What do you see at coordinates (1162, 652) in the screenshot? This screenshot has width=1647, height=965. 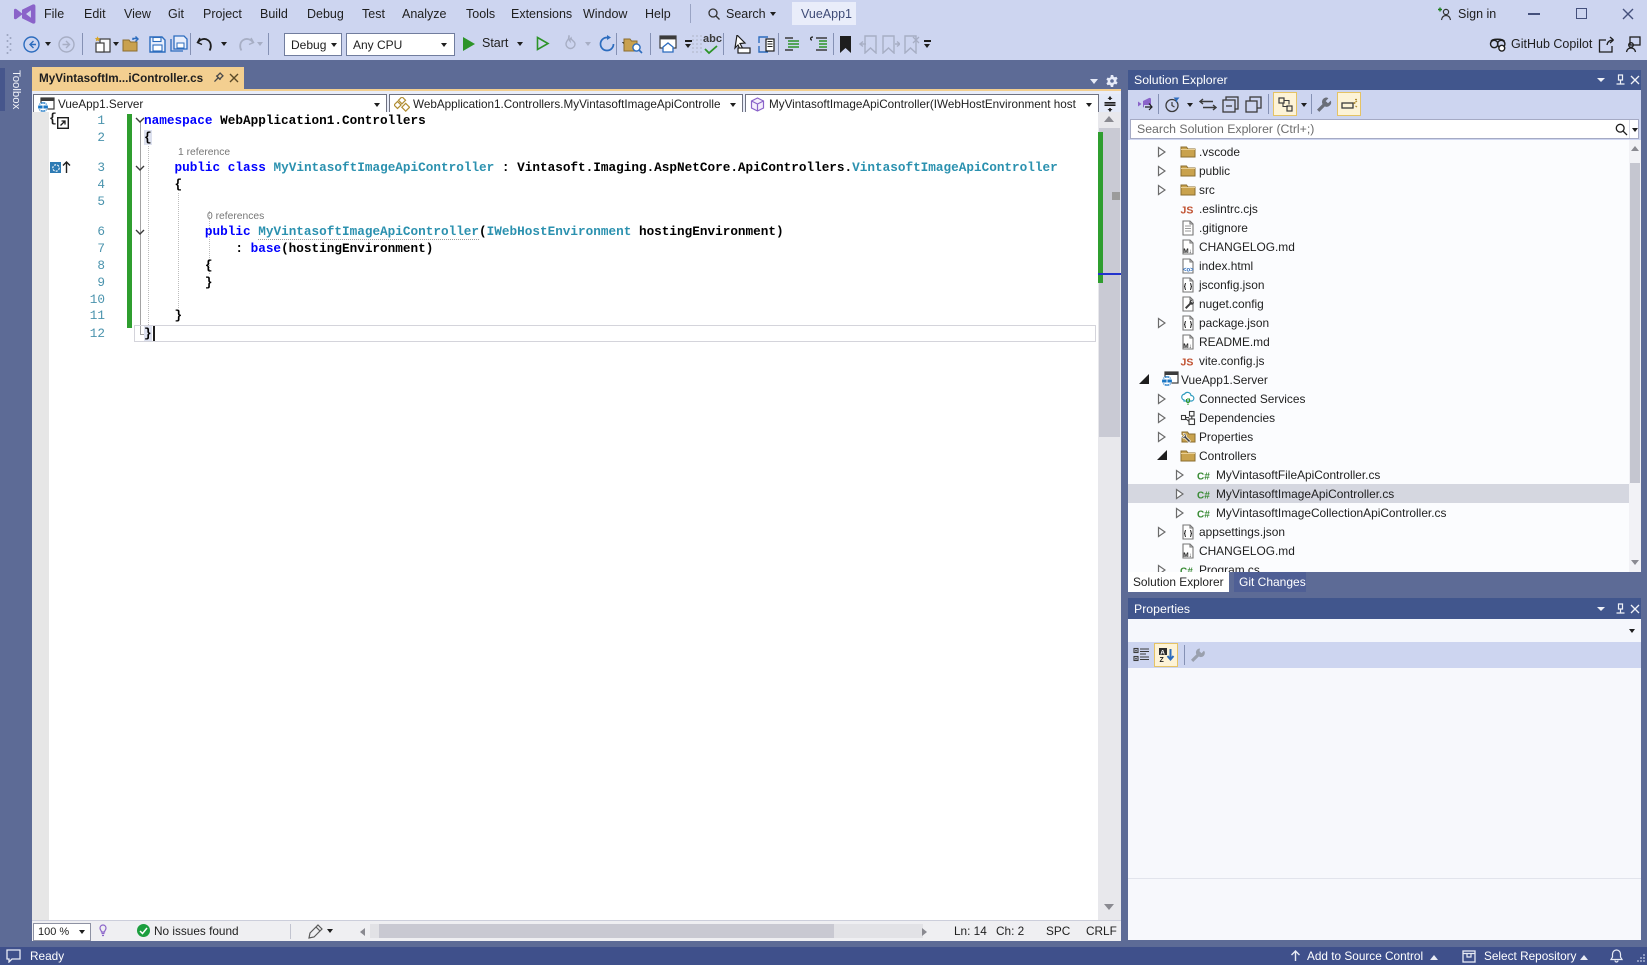 I see `svg-text: A` at bounding box center [1162, 652].